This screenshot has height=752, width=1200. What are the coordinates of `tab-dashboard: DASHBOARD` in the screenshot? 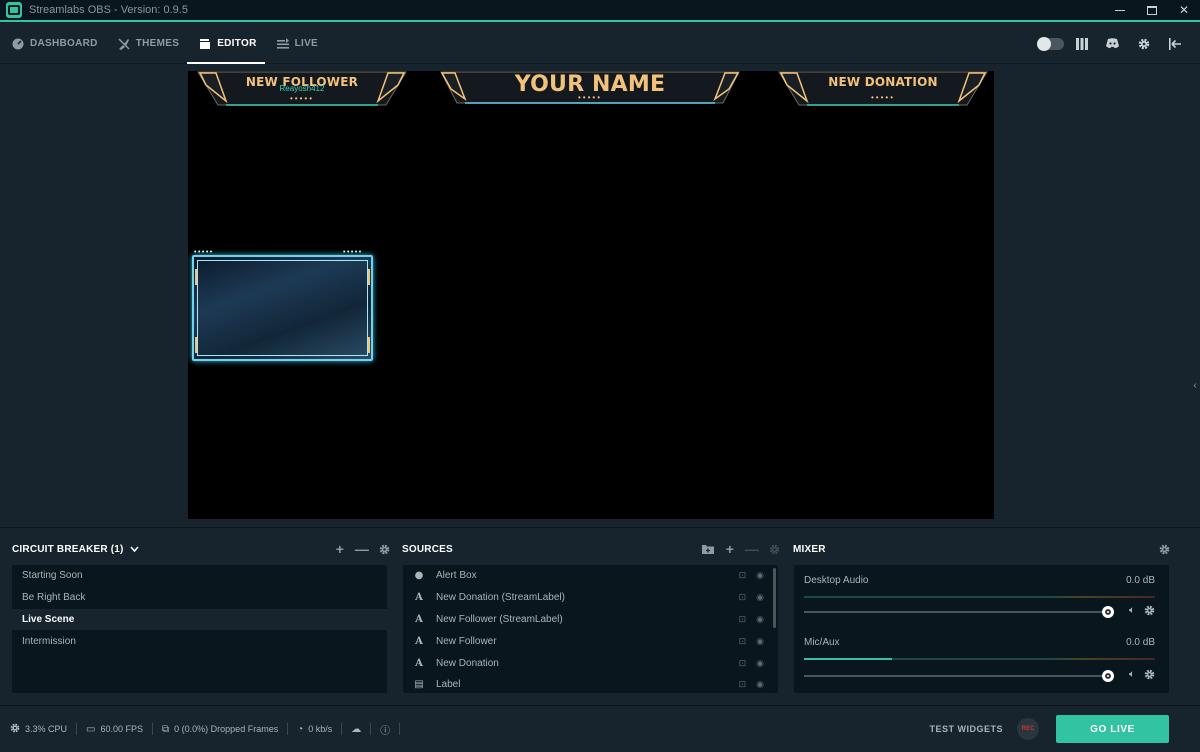 It's located at (53, 44).